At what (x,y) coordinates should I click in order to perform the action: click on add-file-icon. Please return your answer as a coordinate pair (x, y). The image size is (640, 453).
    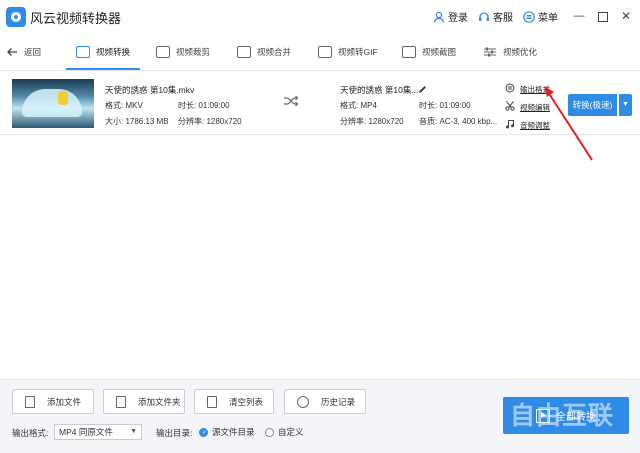
    Looking at the image, I should click on (30, 401).